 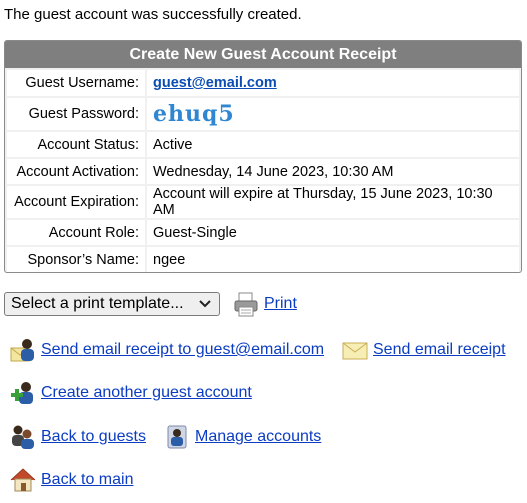 I want to click on send-receipt-to-link: Send email receipt to guest@email.com, so click(x=182, y=350).